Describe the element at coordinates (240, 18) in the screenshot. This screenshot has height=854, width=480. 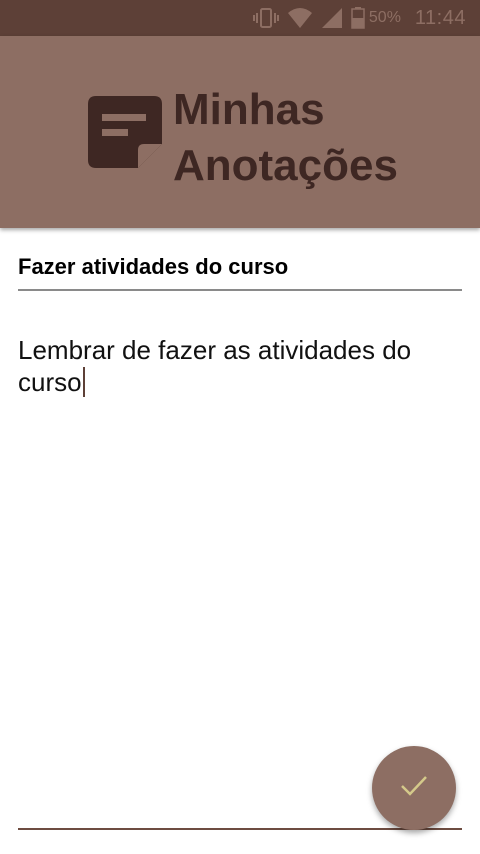
I see `status-bar: 50% 11:44` at that location.